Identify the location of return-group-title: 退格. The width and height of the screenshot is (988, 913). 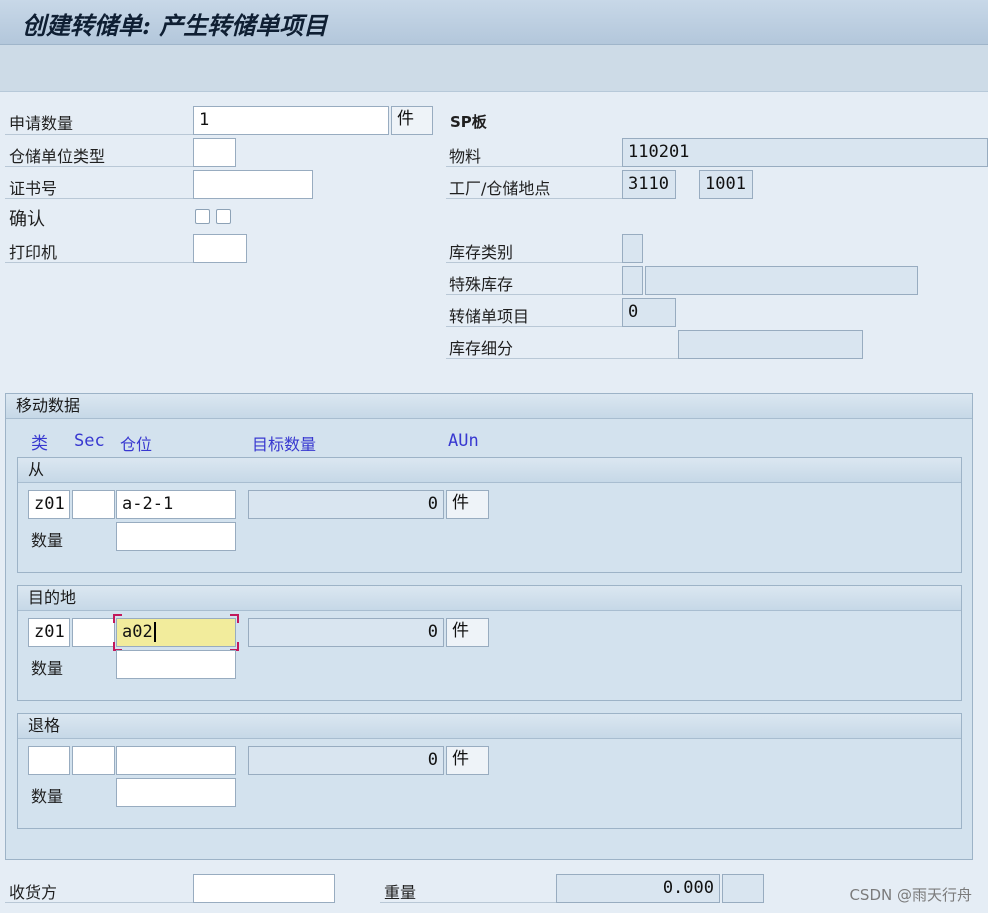
(489, 726).